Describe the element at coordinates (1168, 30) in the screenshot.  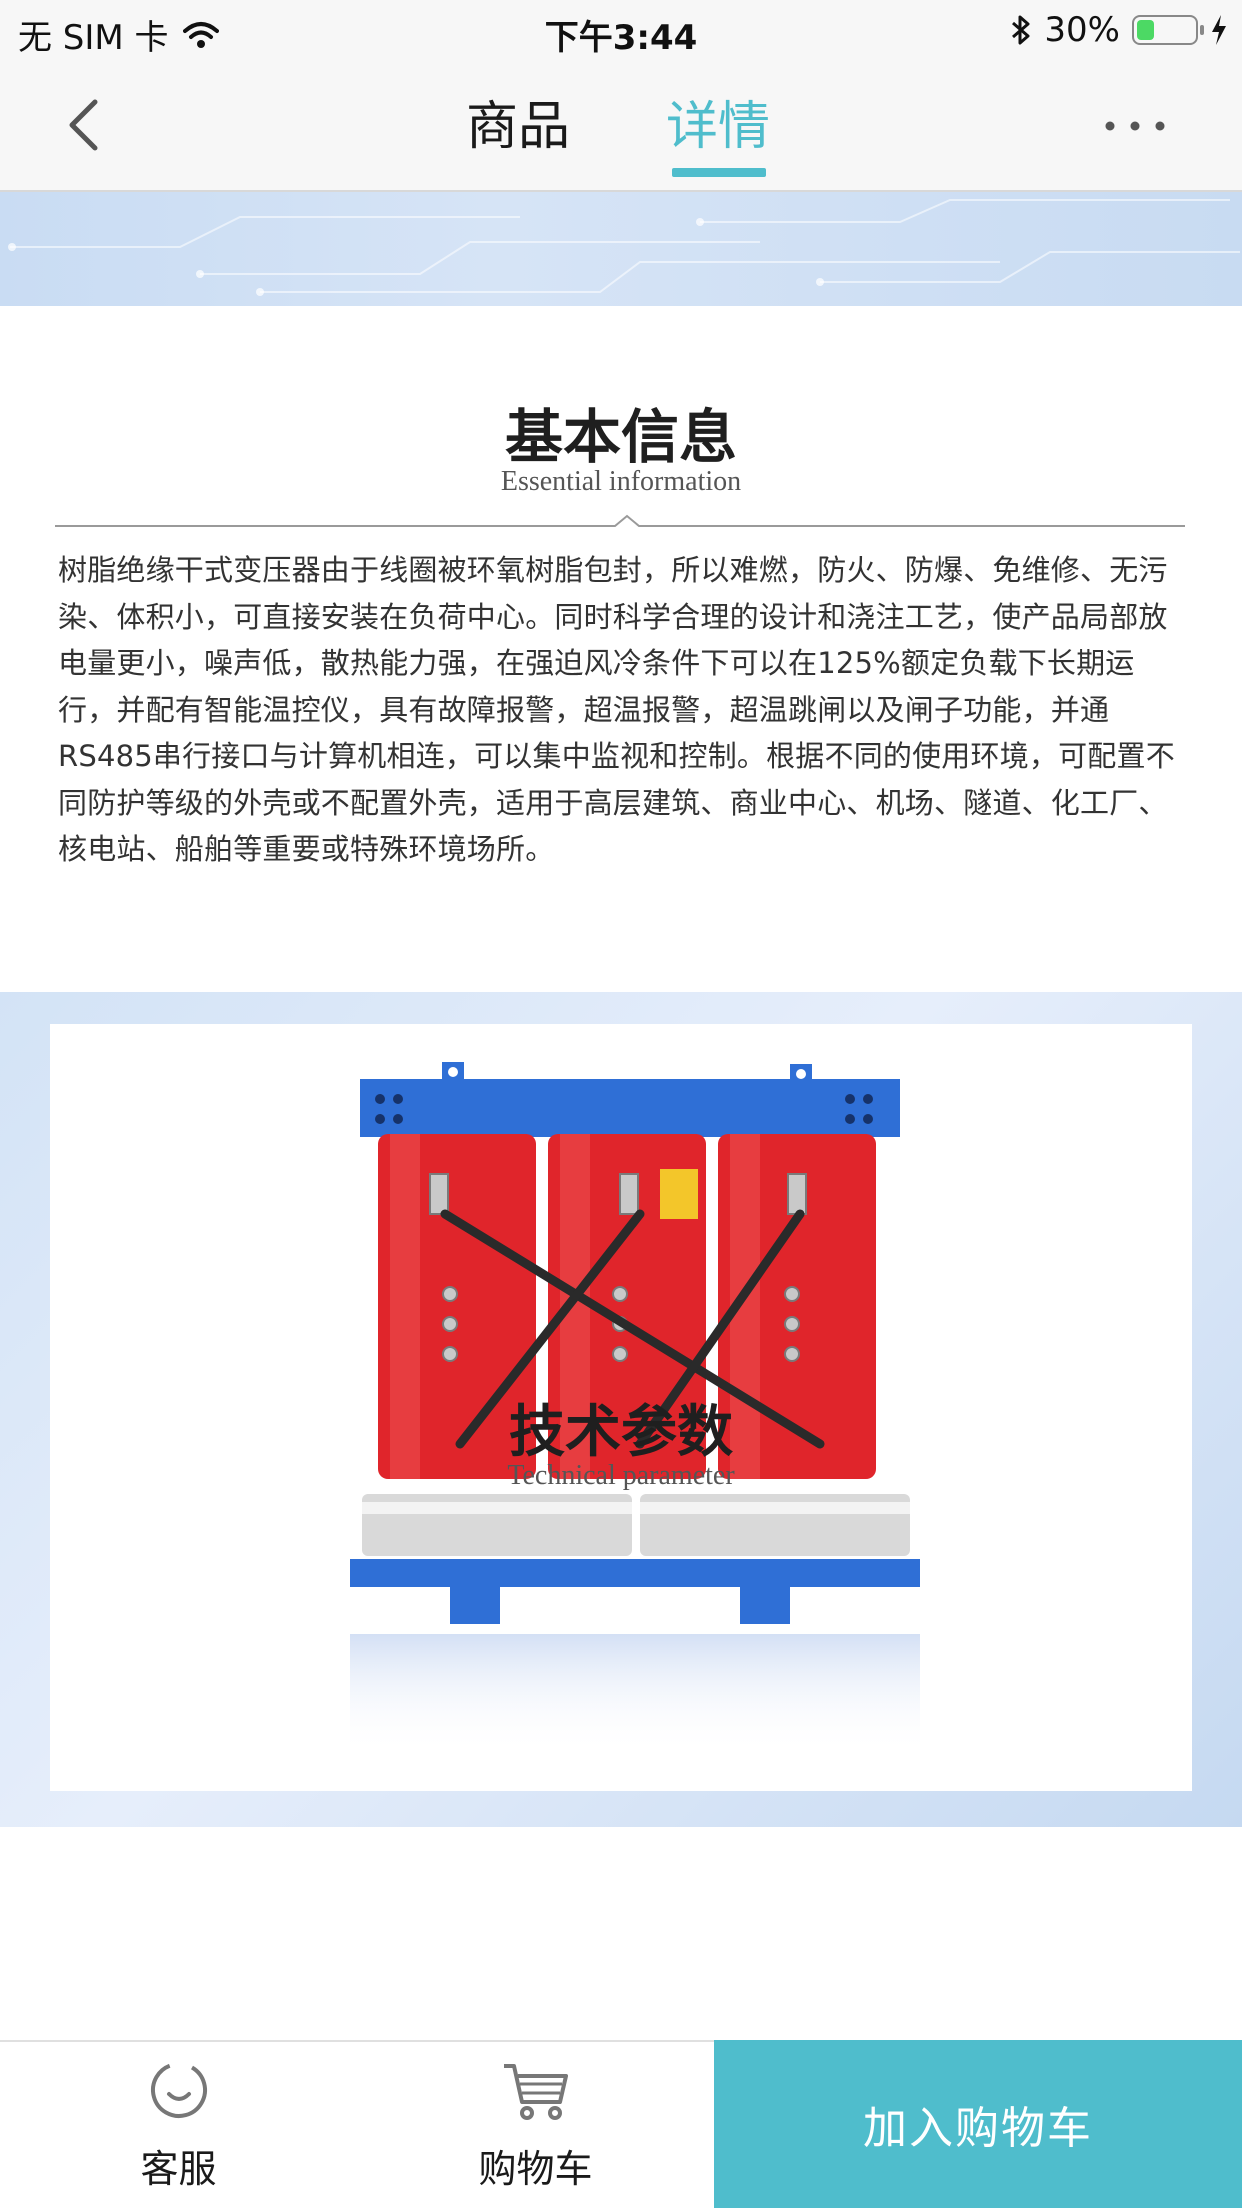
I see `battery-icon` at that location.